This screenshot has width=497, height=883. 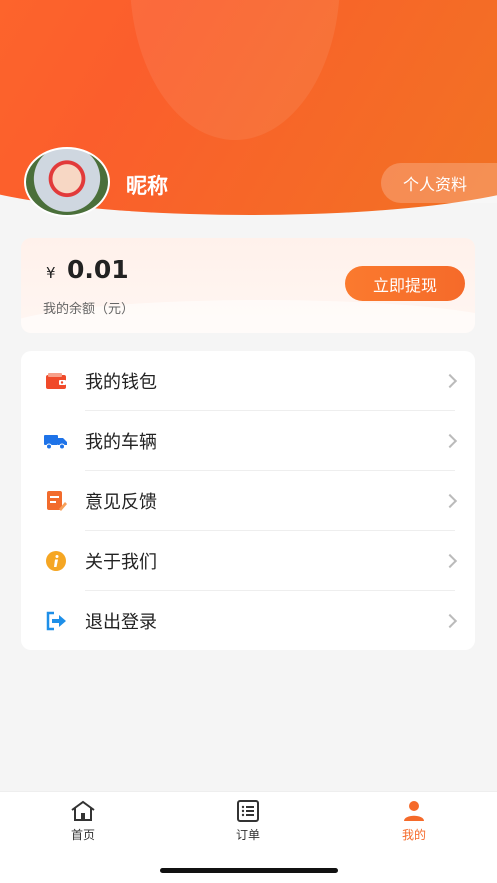 I want to click on info-icon, so click(x=56, y=561).